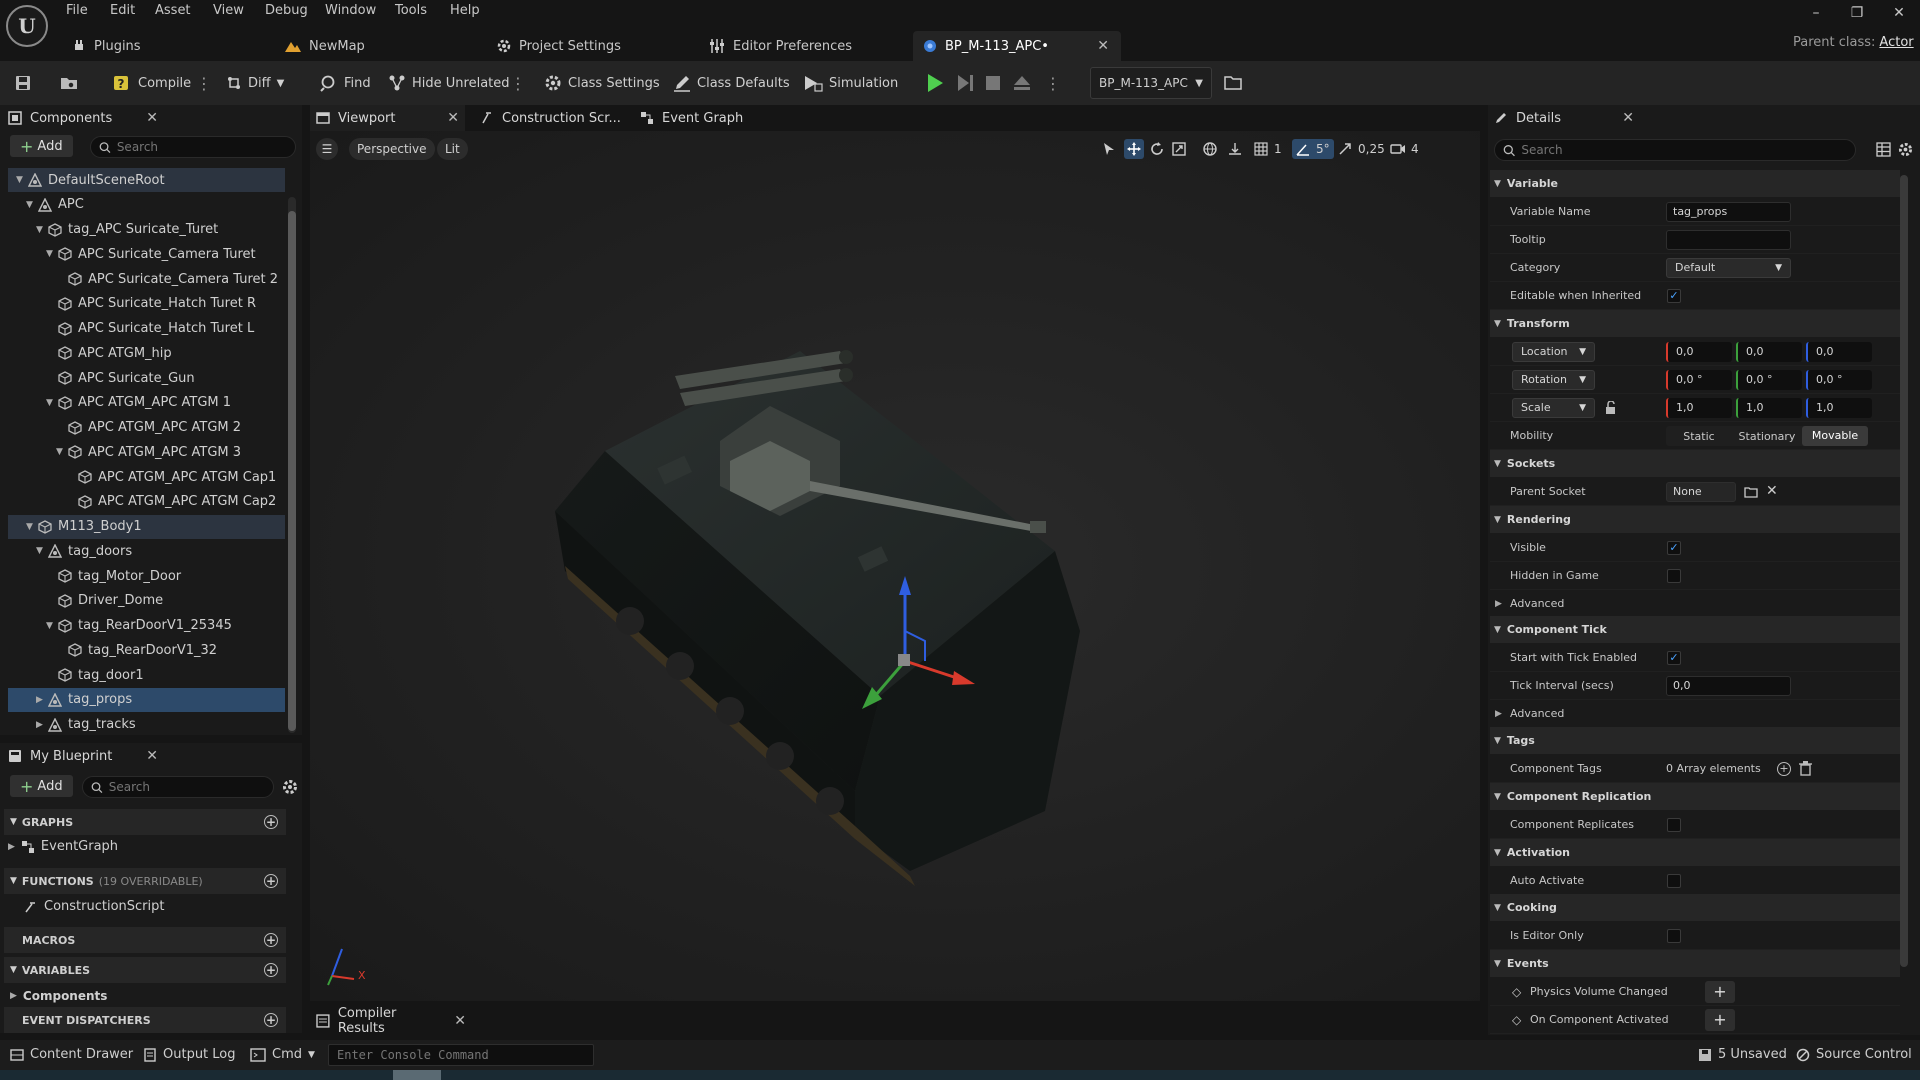 This screenshot has height=1080, width=1920. I want to click on settings-icon, so click(1905, 149).